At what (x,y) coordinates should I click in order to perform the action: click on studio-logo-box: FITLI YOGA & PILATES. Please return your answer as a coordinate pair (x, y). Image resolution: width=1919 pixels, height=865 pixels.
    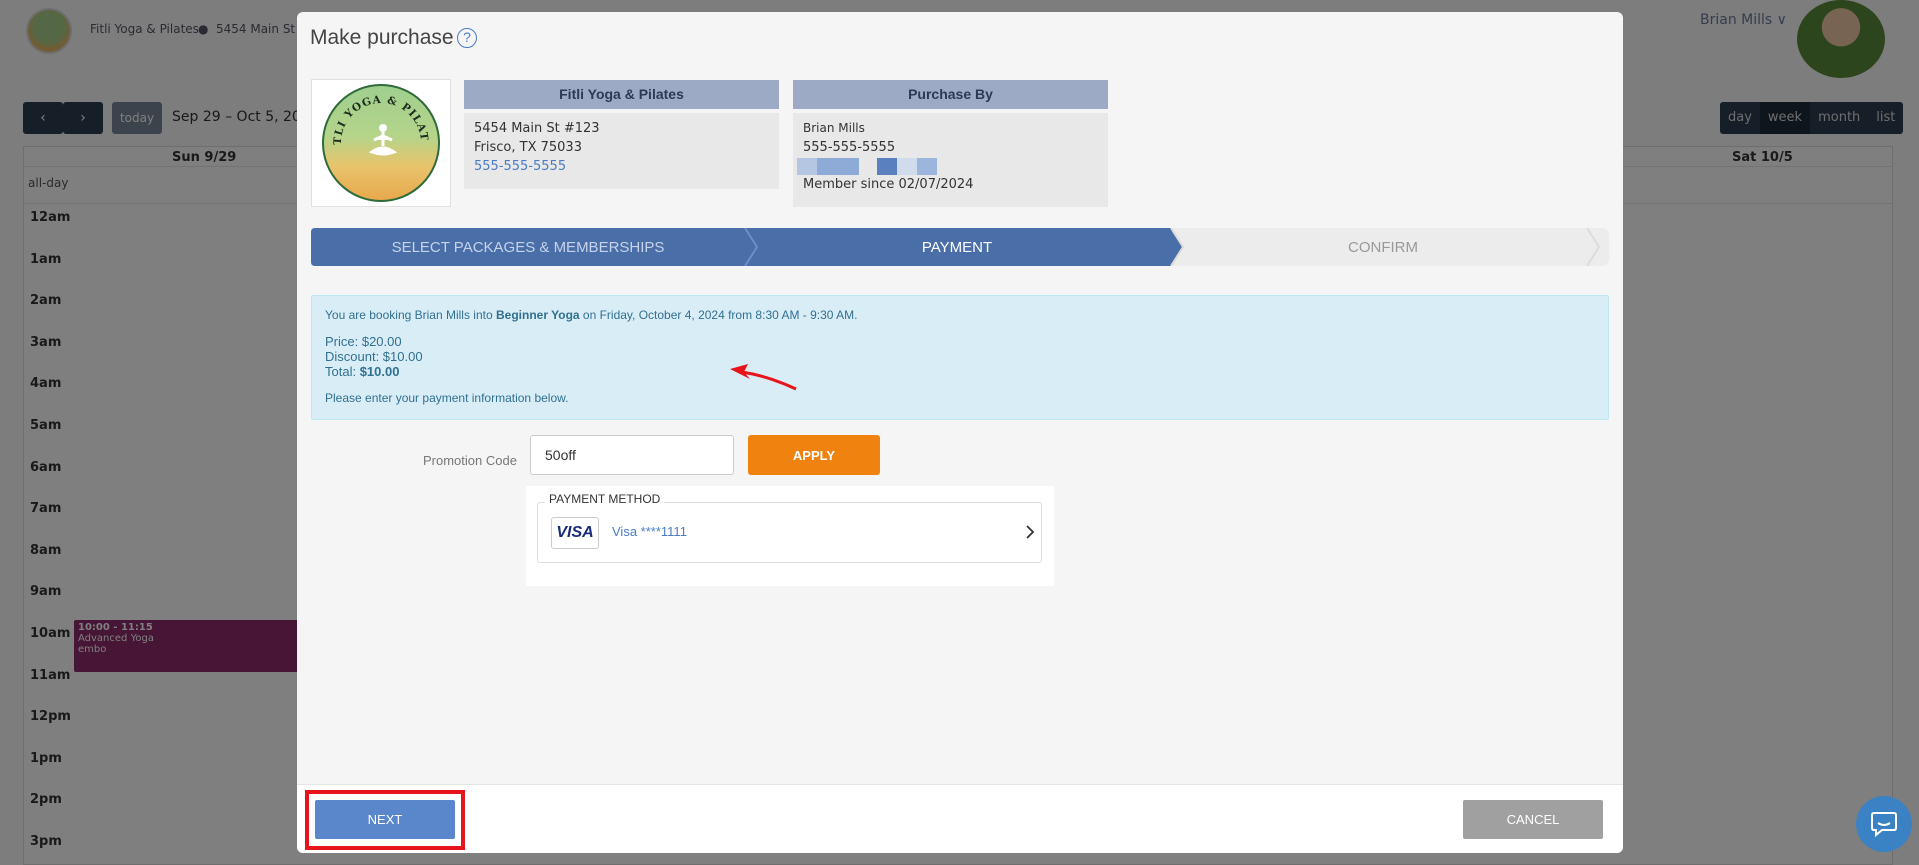
    Looking at the image, I should click on (381, 143).